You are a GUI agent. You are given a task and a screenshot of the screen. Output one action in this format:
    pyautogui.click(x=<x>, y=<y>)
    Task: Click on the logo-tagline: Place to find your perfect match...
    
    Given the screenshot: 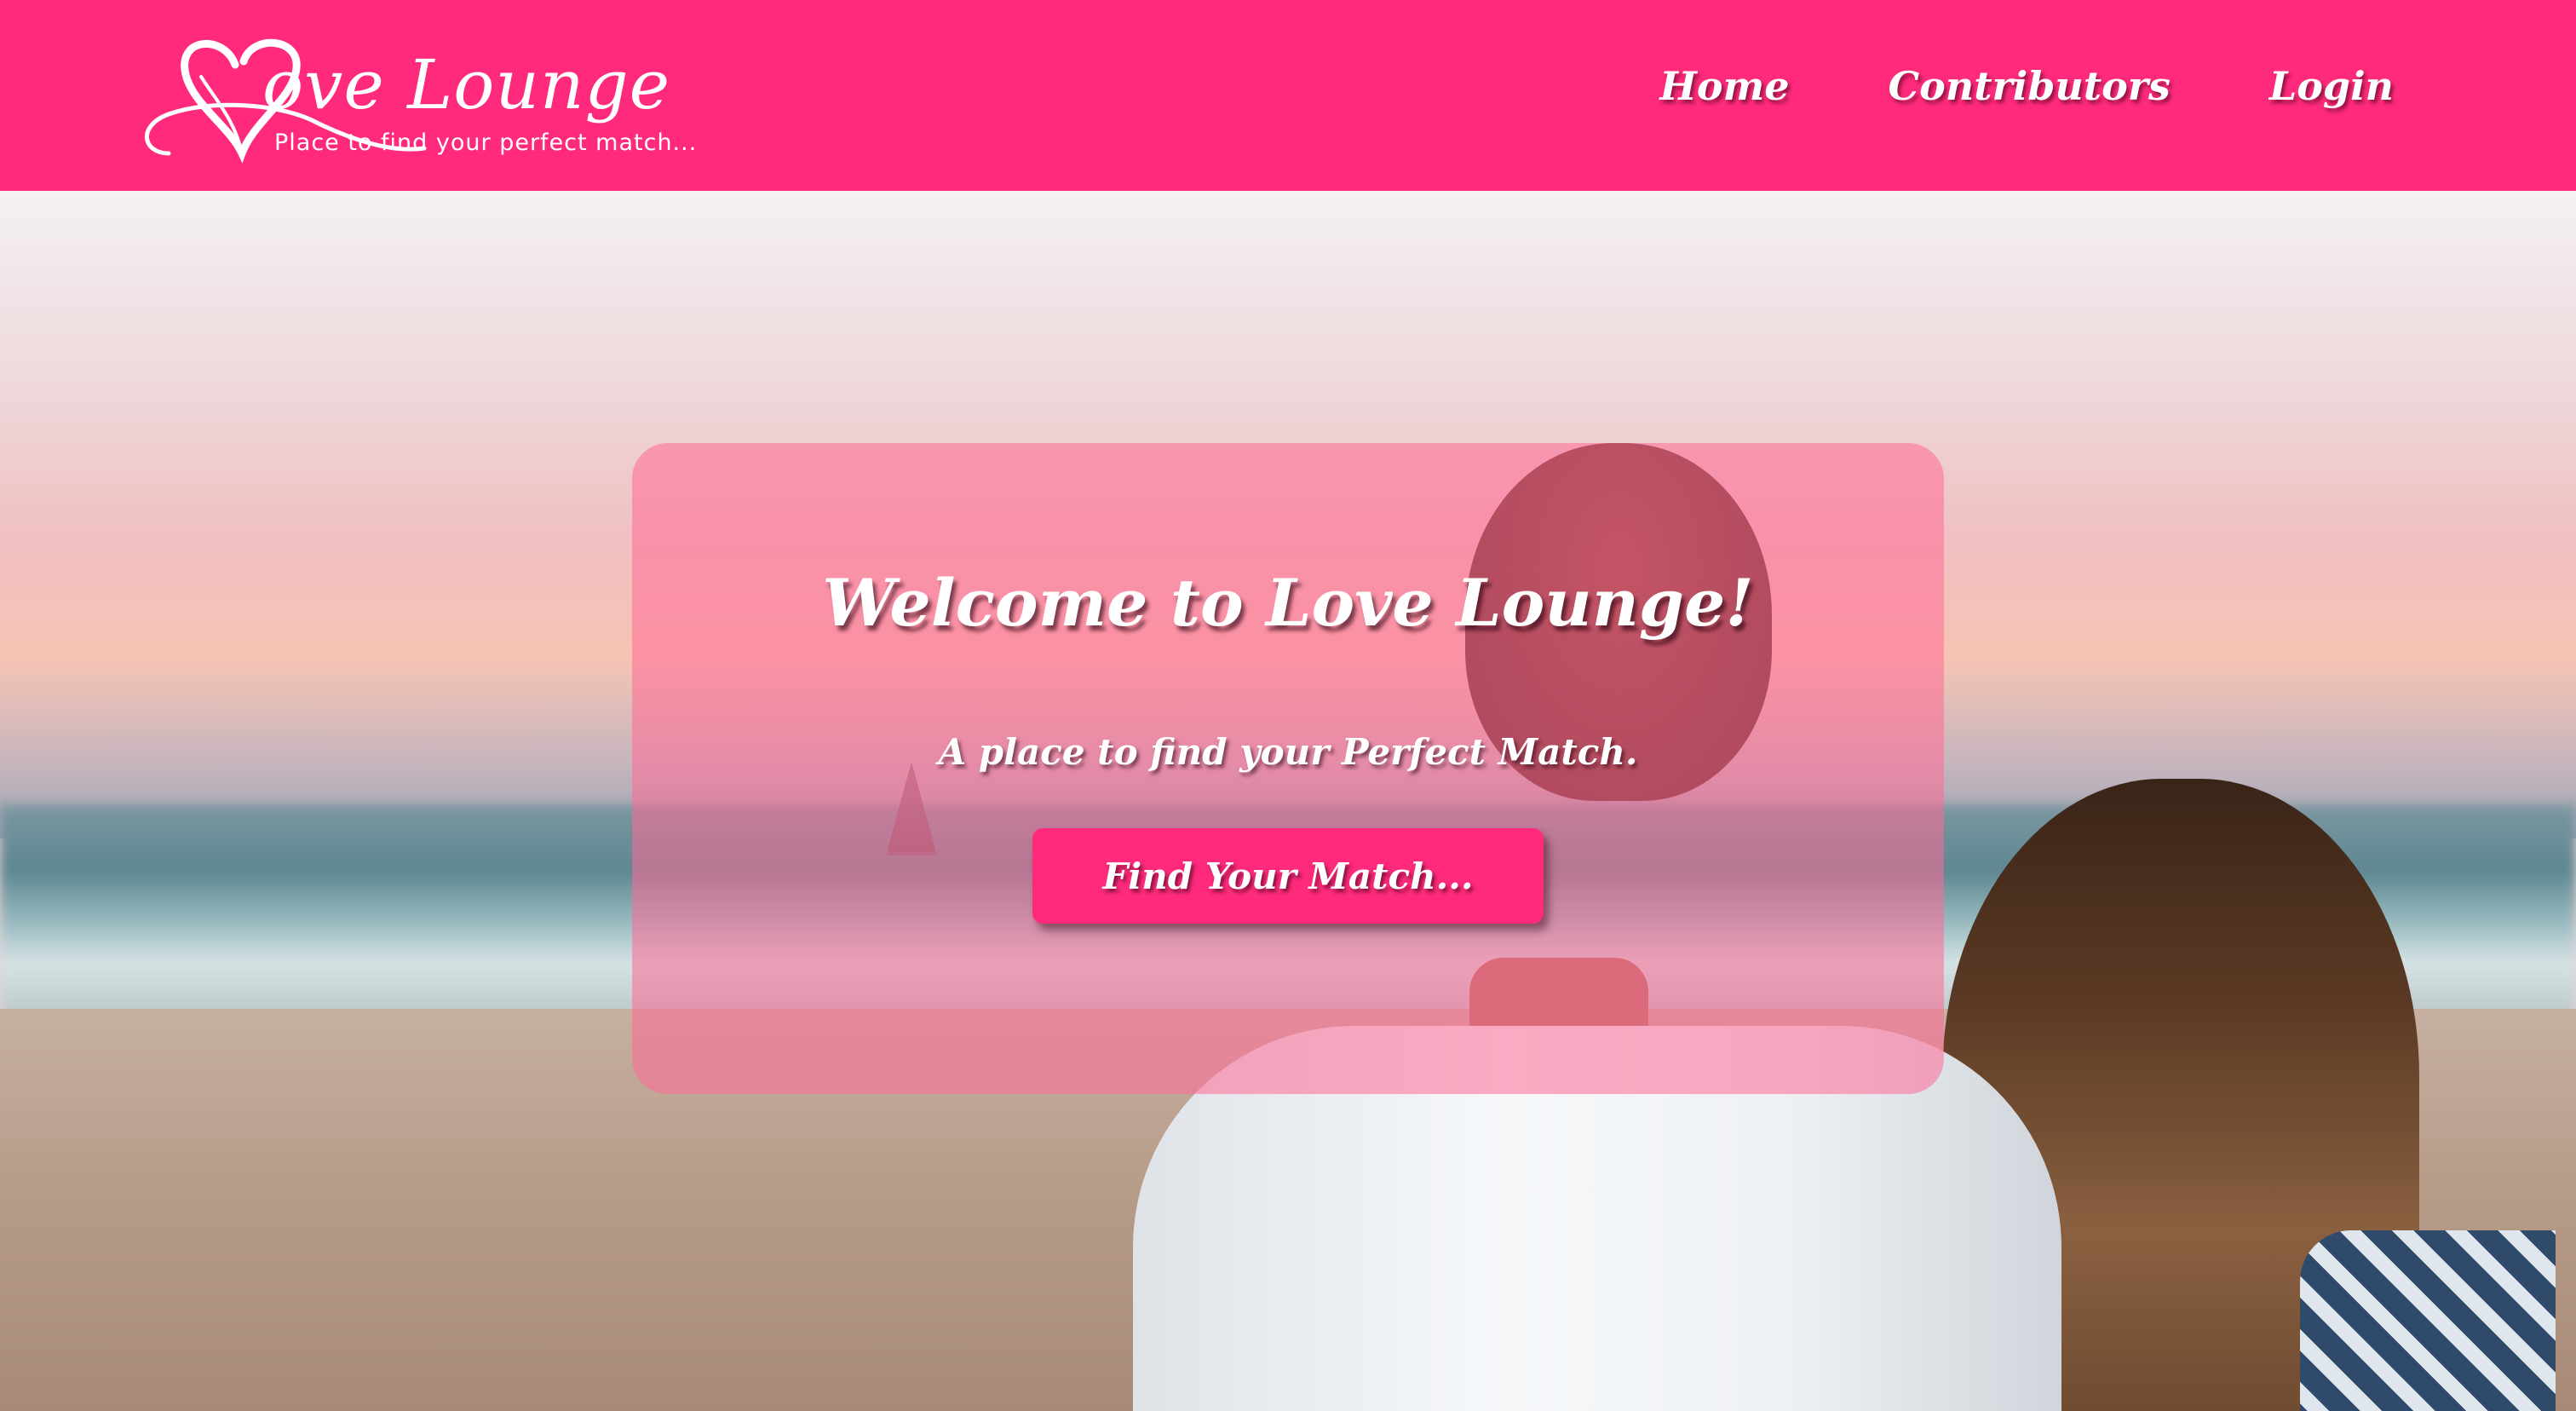 What is the action you would take?
    pyautogui.click(x=486, y=143)
    